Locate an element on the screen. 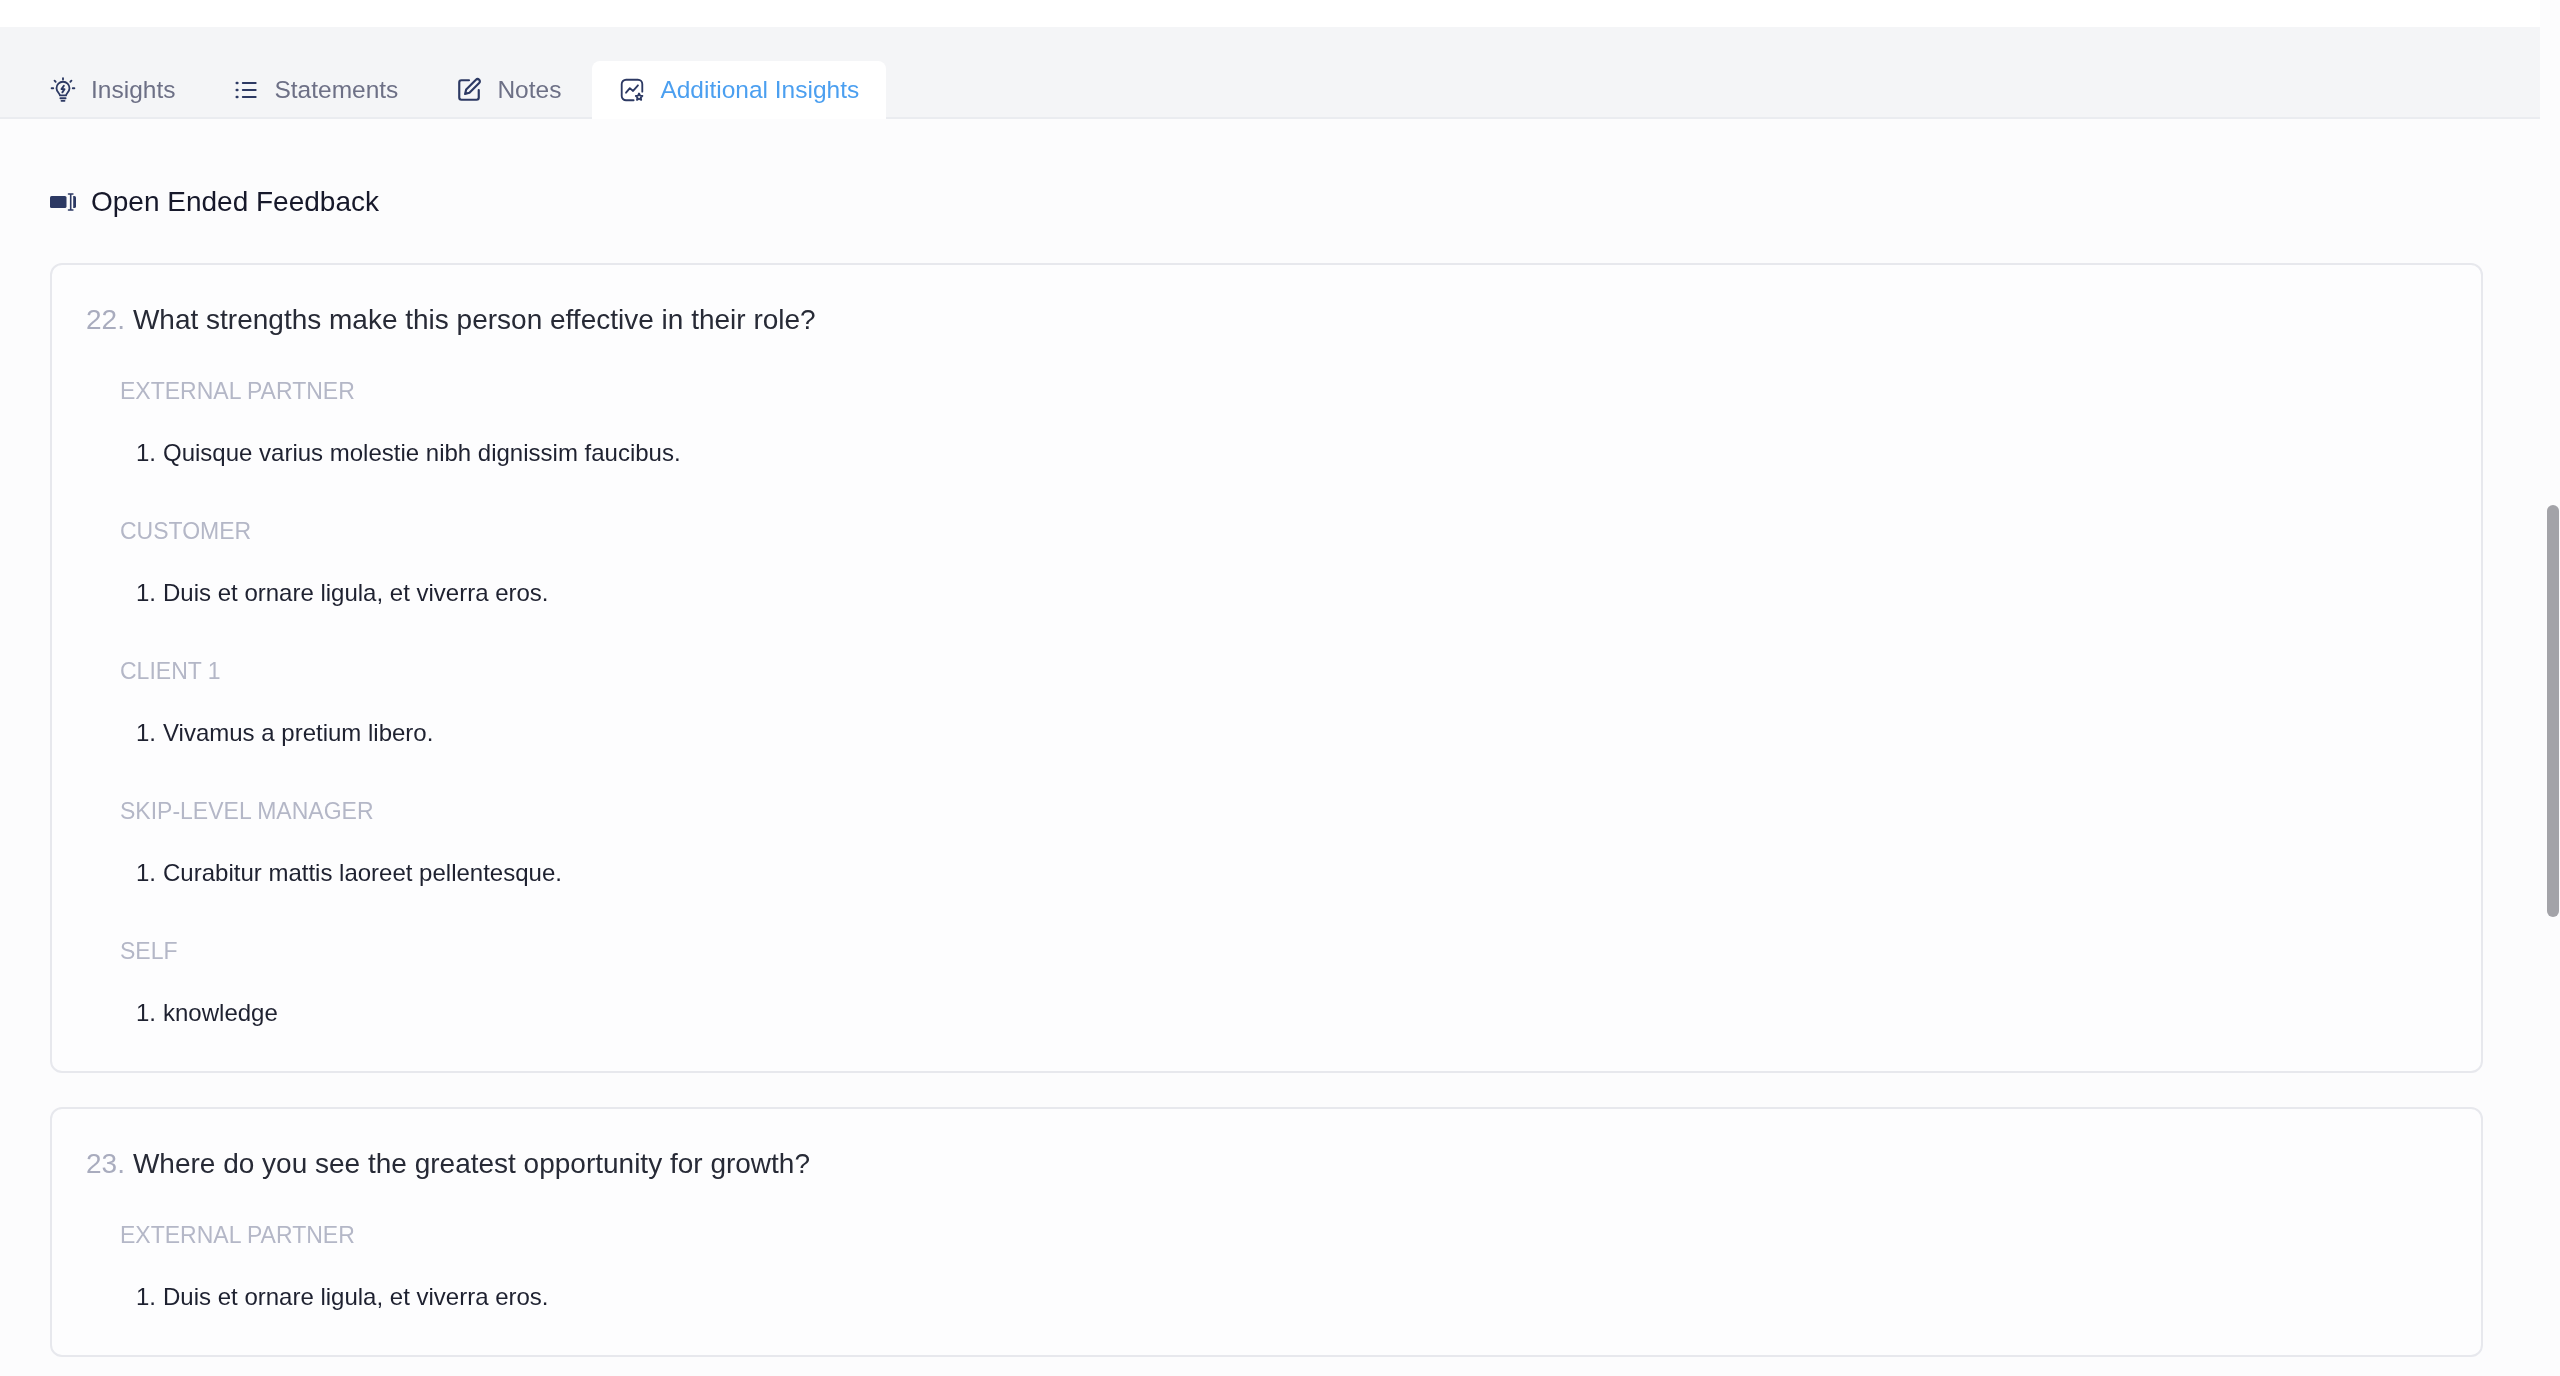 The width and height of the screenshot is (2560, 1376). scrollbar-thumb is located at coordinates (2553, 711).